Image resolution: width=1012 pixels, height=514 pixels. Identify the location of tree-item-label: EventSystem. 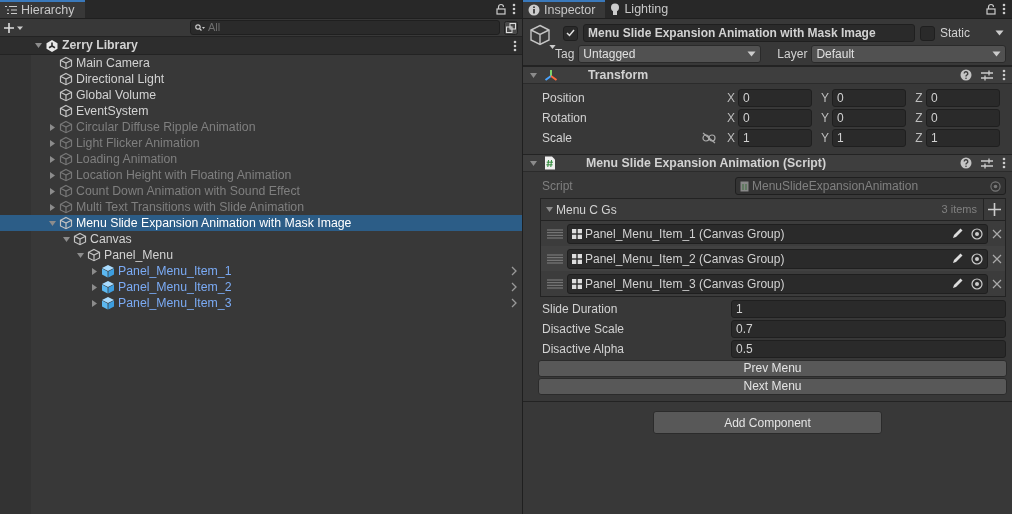
(112, 111).